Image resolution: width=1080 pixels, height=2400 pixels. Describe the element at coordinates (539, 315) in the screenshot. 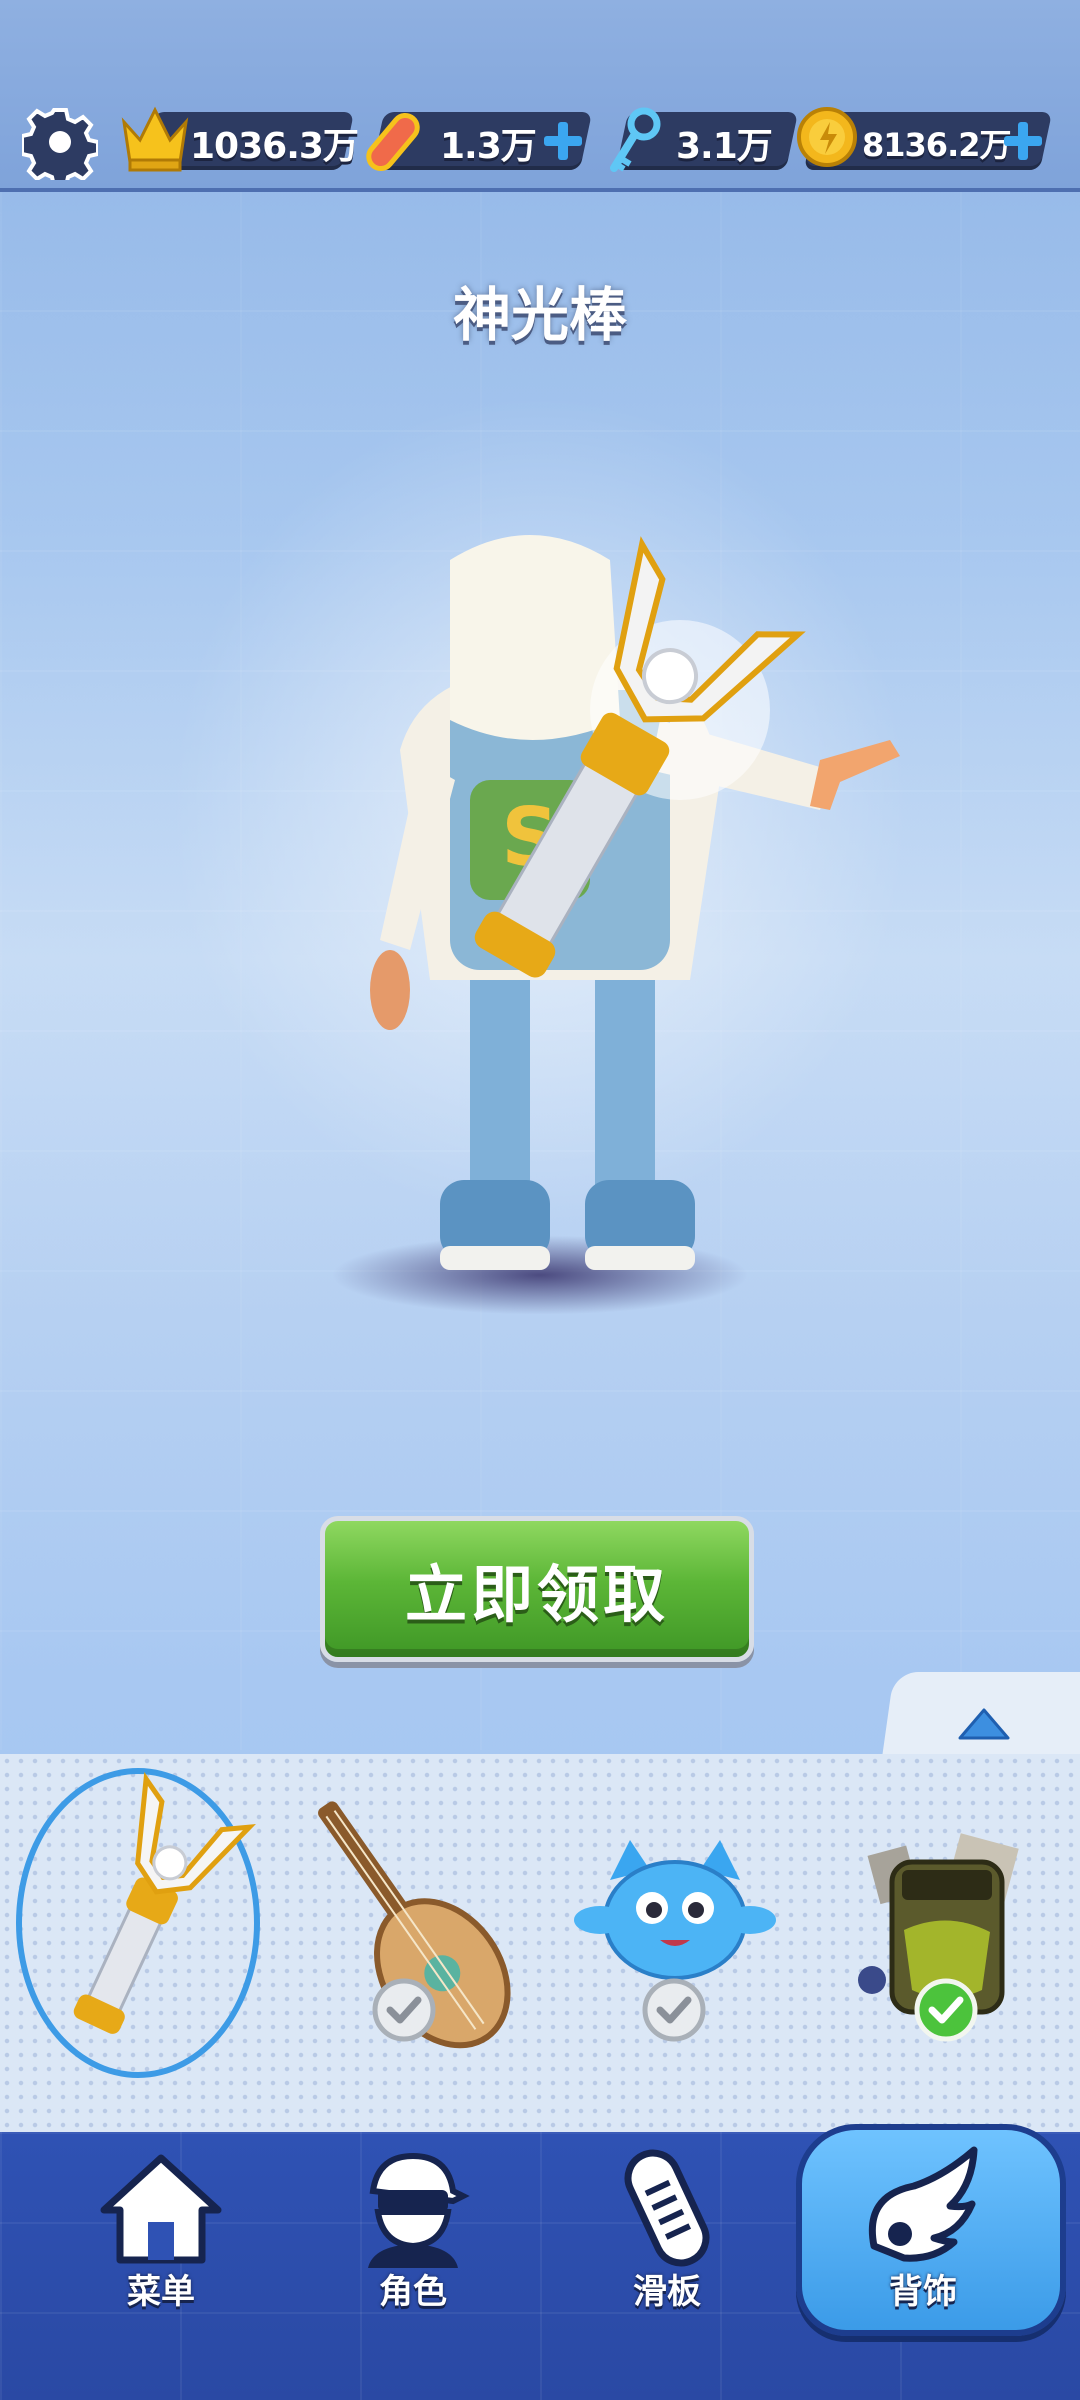

I see `item-title: 神光棒` at that location.